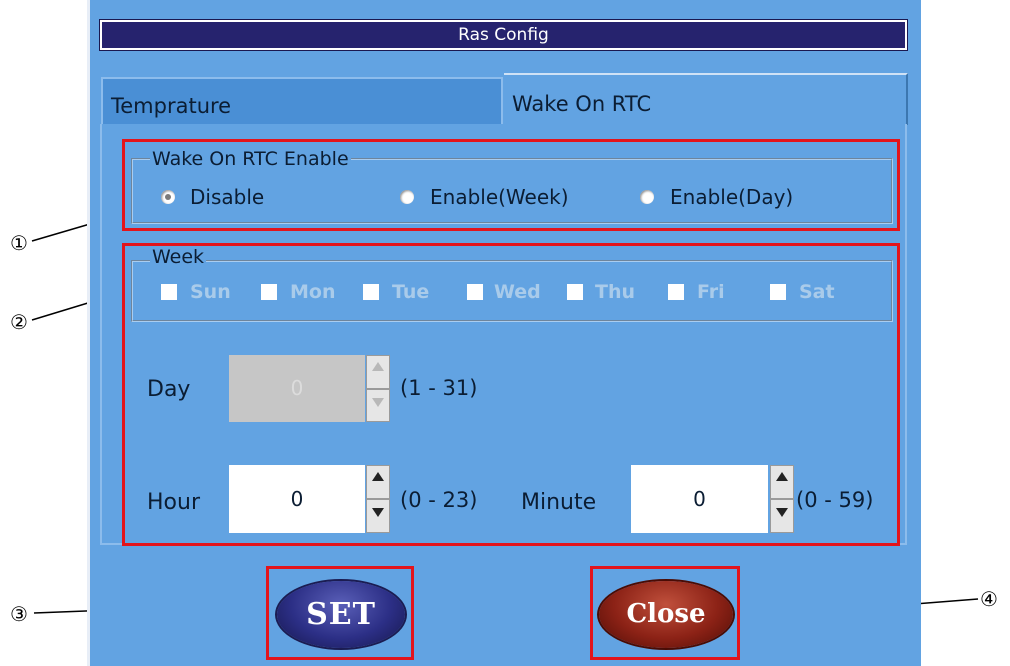 This screenshot has width=1010, height=666. Describe the element at coordinates (250, 159) in the screenshot. I see `wake-enable-legend: Wake On RTC Enable` at that location.